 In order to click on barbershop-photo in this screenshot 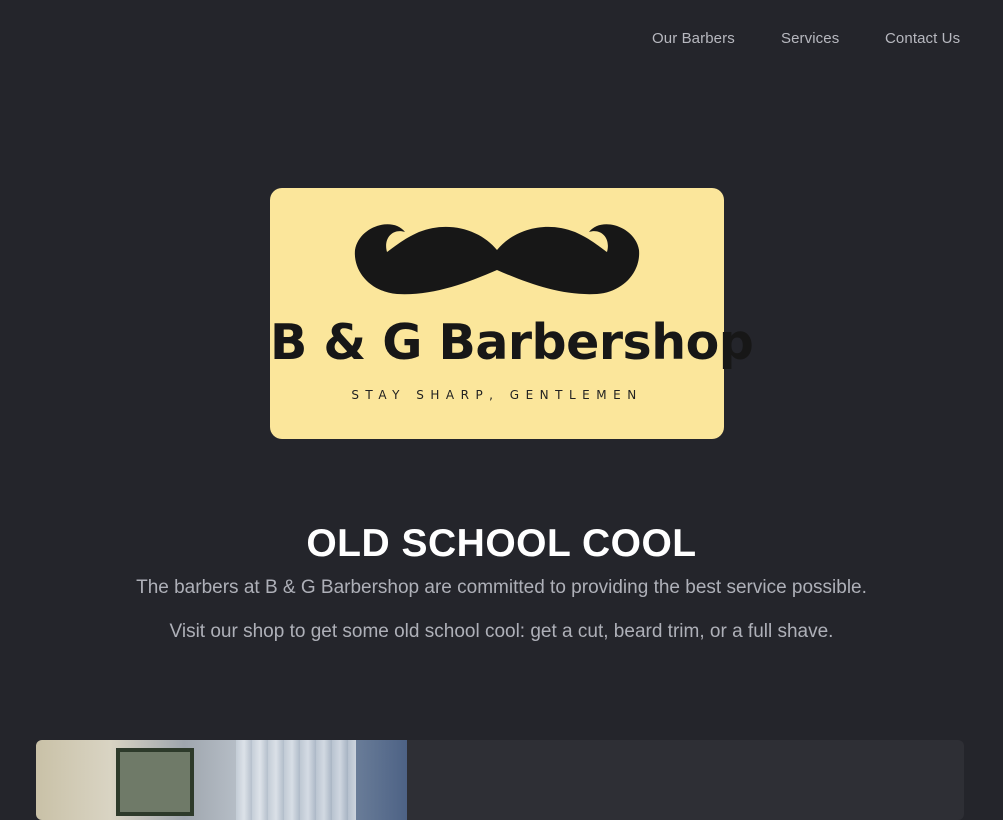, I will do `click(221, 780)`.